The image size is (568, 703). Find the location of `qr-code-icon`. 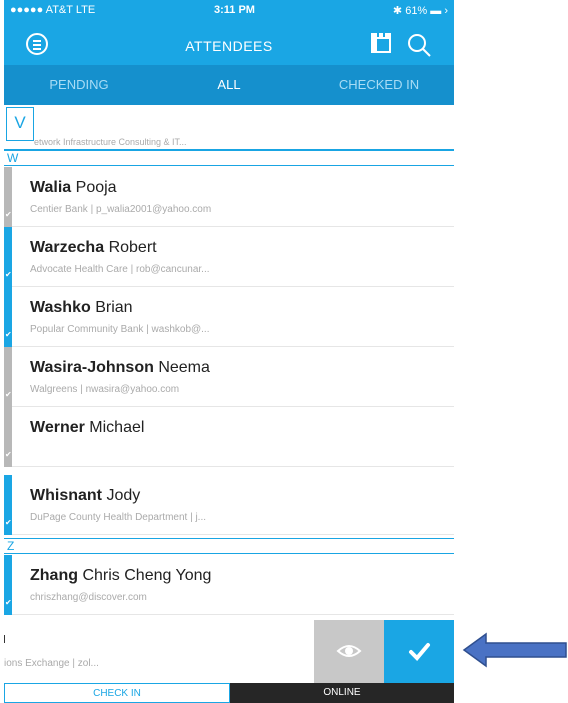

qr-code-icon is located at coordinates (381, 43).